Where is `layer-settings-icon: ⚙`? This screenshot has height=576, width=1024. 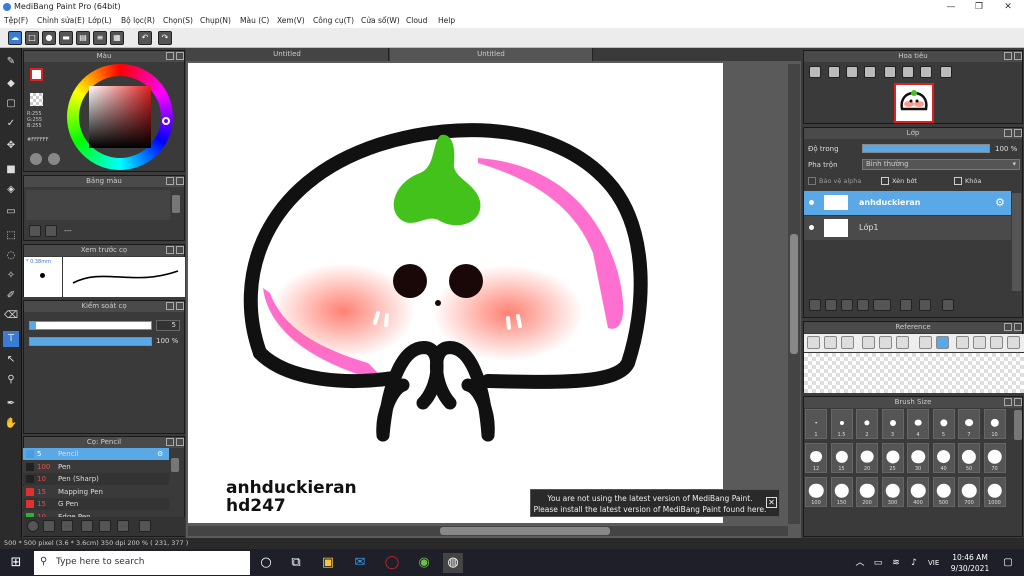
layer-settings-icon: ⚙ is located at coordinates (1000, 202).